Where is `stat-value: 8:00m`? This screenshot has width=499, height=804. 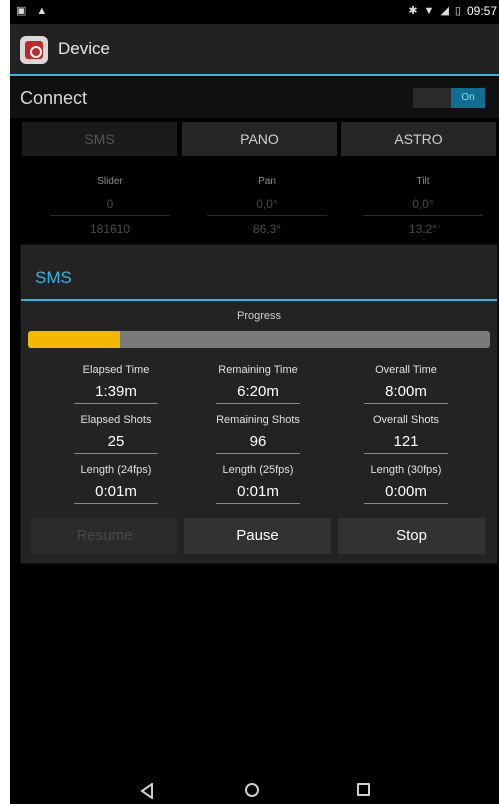 stat-value: 8:00m is located at coordinates (406, 393).